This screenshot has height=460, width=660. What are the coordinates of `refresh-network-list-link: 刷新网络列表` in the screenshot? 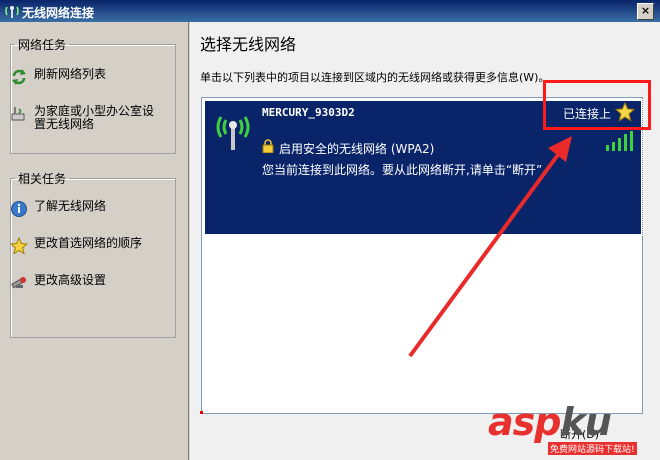 It's located at (87, 77).